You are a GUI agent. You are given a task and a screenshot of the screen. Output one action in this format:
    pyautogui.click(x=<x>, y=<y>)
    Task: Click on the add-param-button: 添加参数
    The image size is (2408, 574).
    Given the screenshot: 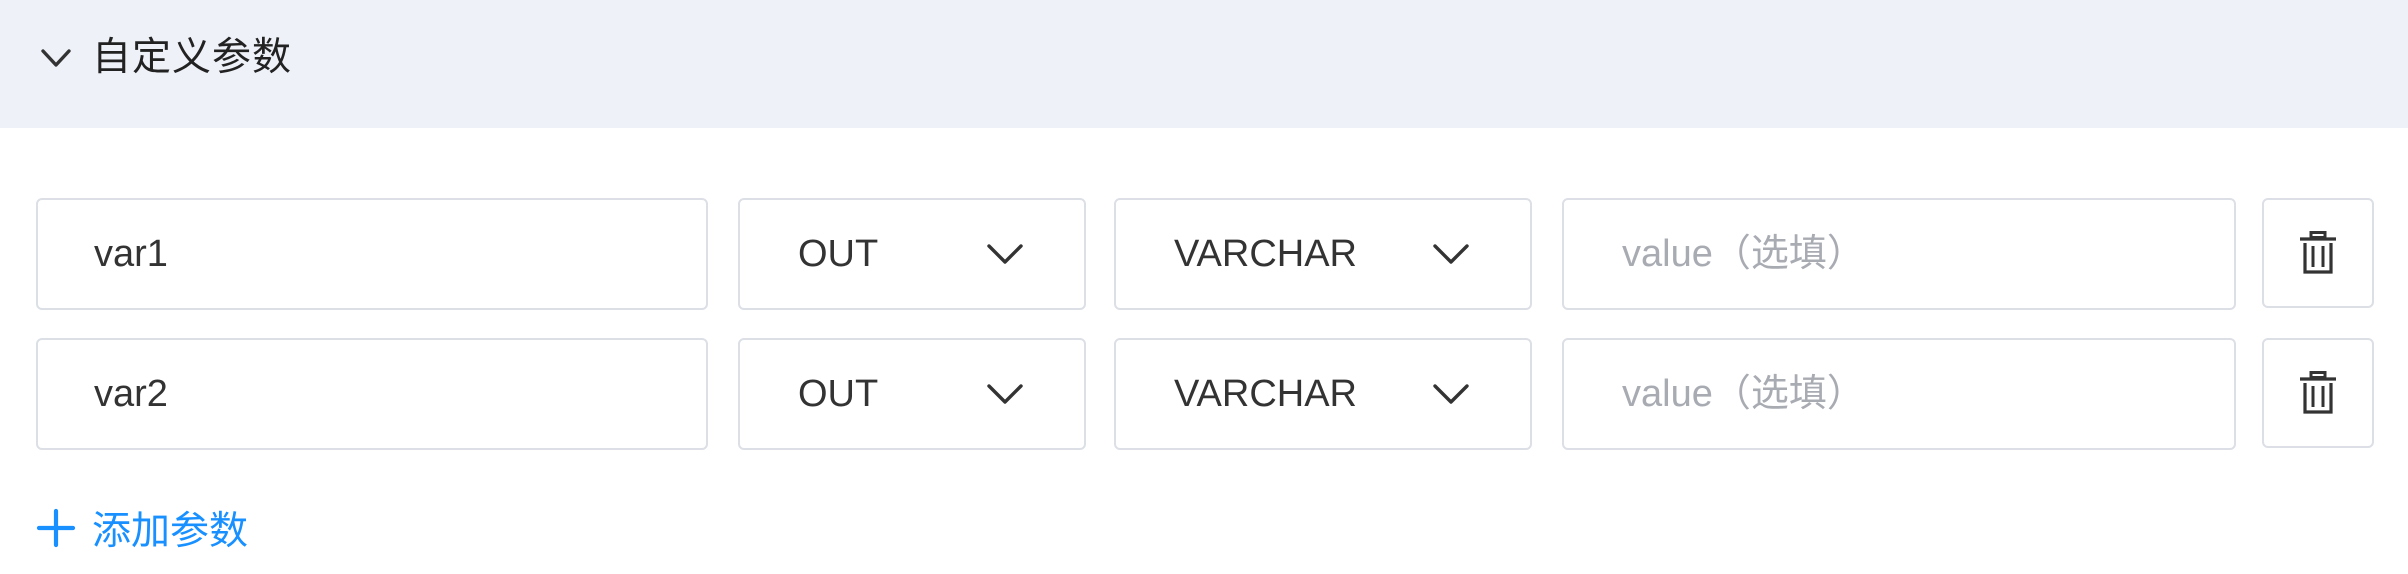 What is the action you would take?
    pyautogui.click(x=142, y=528)
    